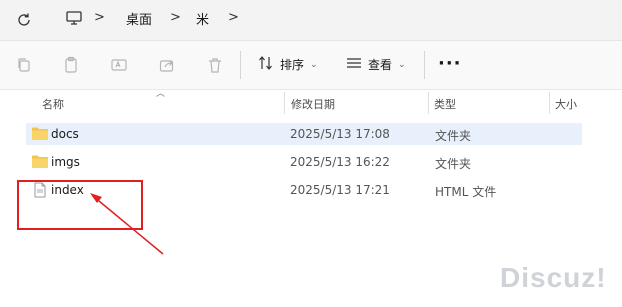  Describe the element at coordinates (127, 224) in the screenshot. I see `annotation-arrow` at that location.